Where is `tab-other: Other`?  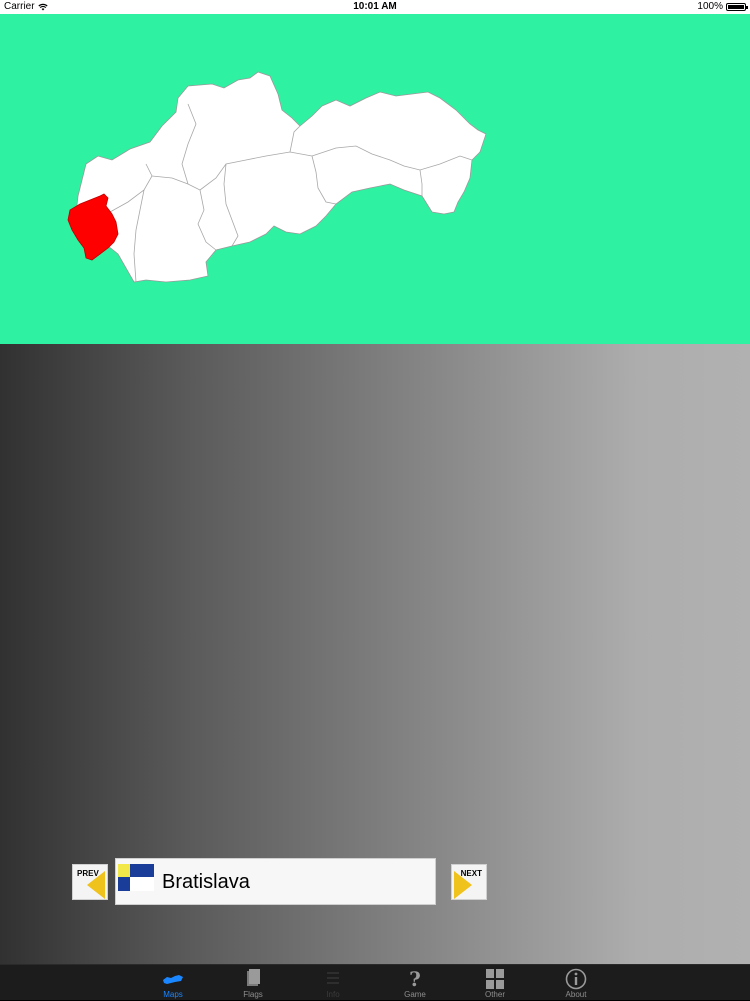
tab-other: Other is located at coordinates (495, 983).